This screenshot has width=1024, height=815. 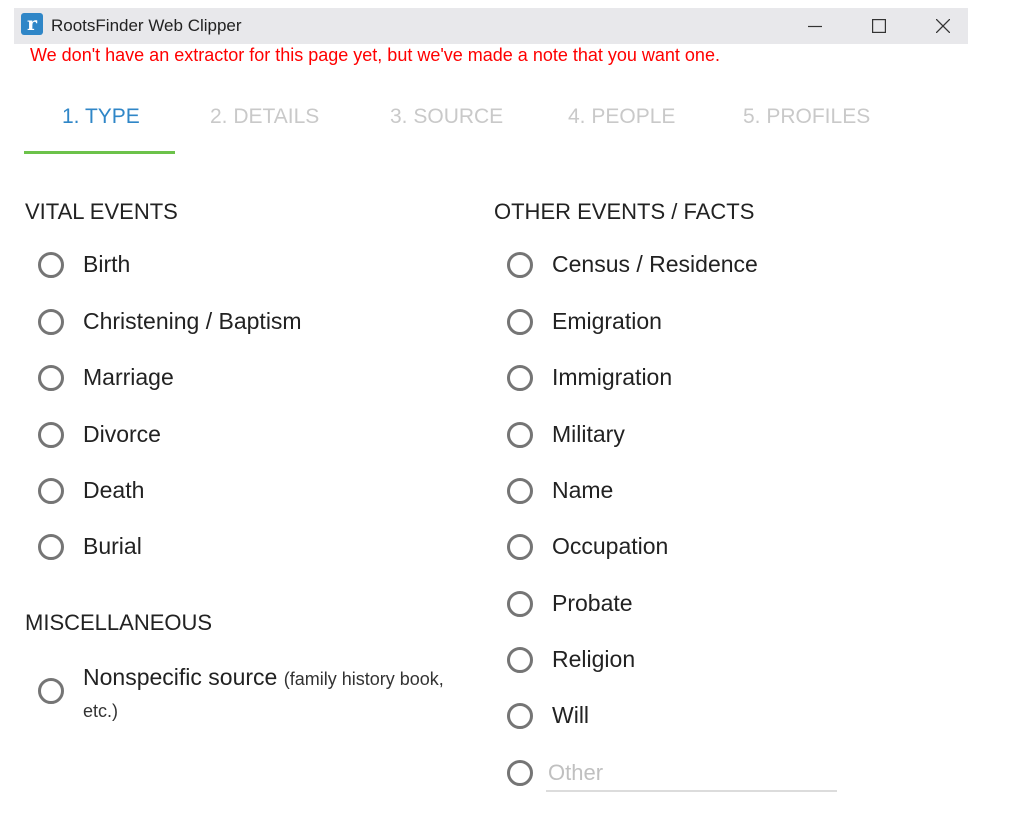 I want to click on miscellaneous-heading: MISCELLANEOUS, so click(x=119, y=622).